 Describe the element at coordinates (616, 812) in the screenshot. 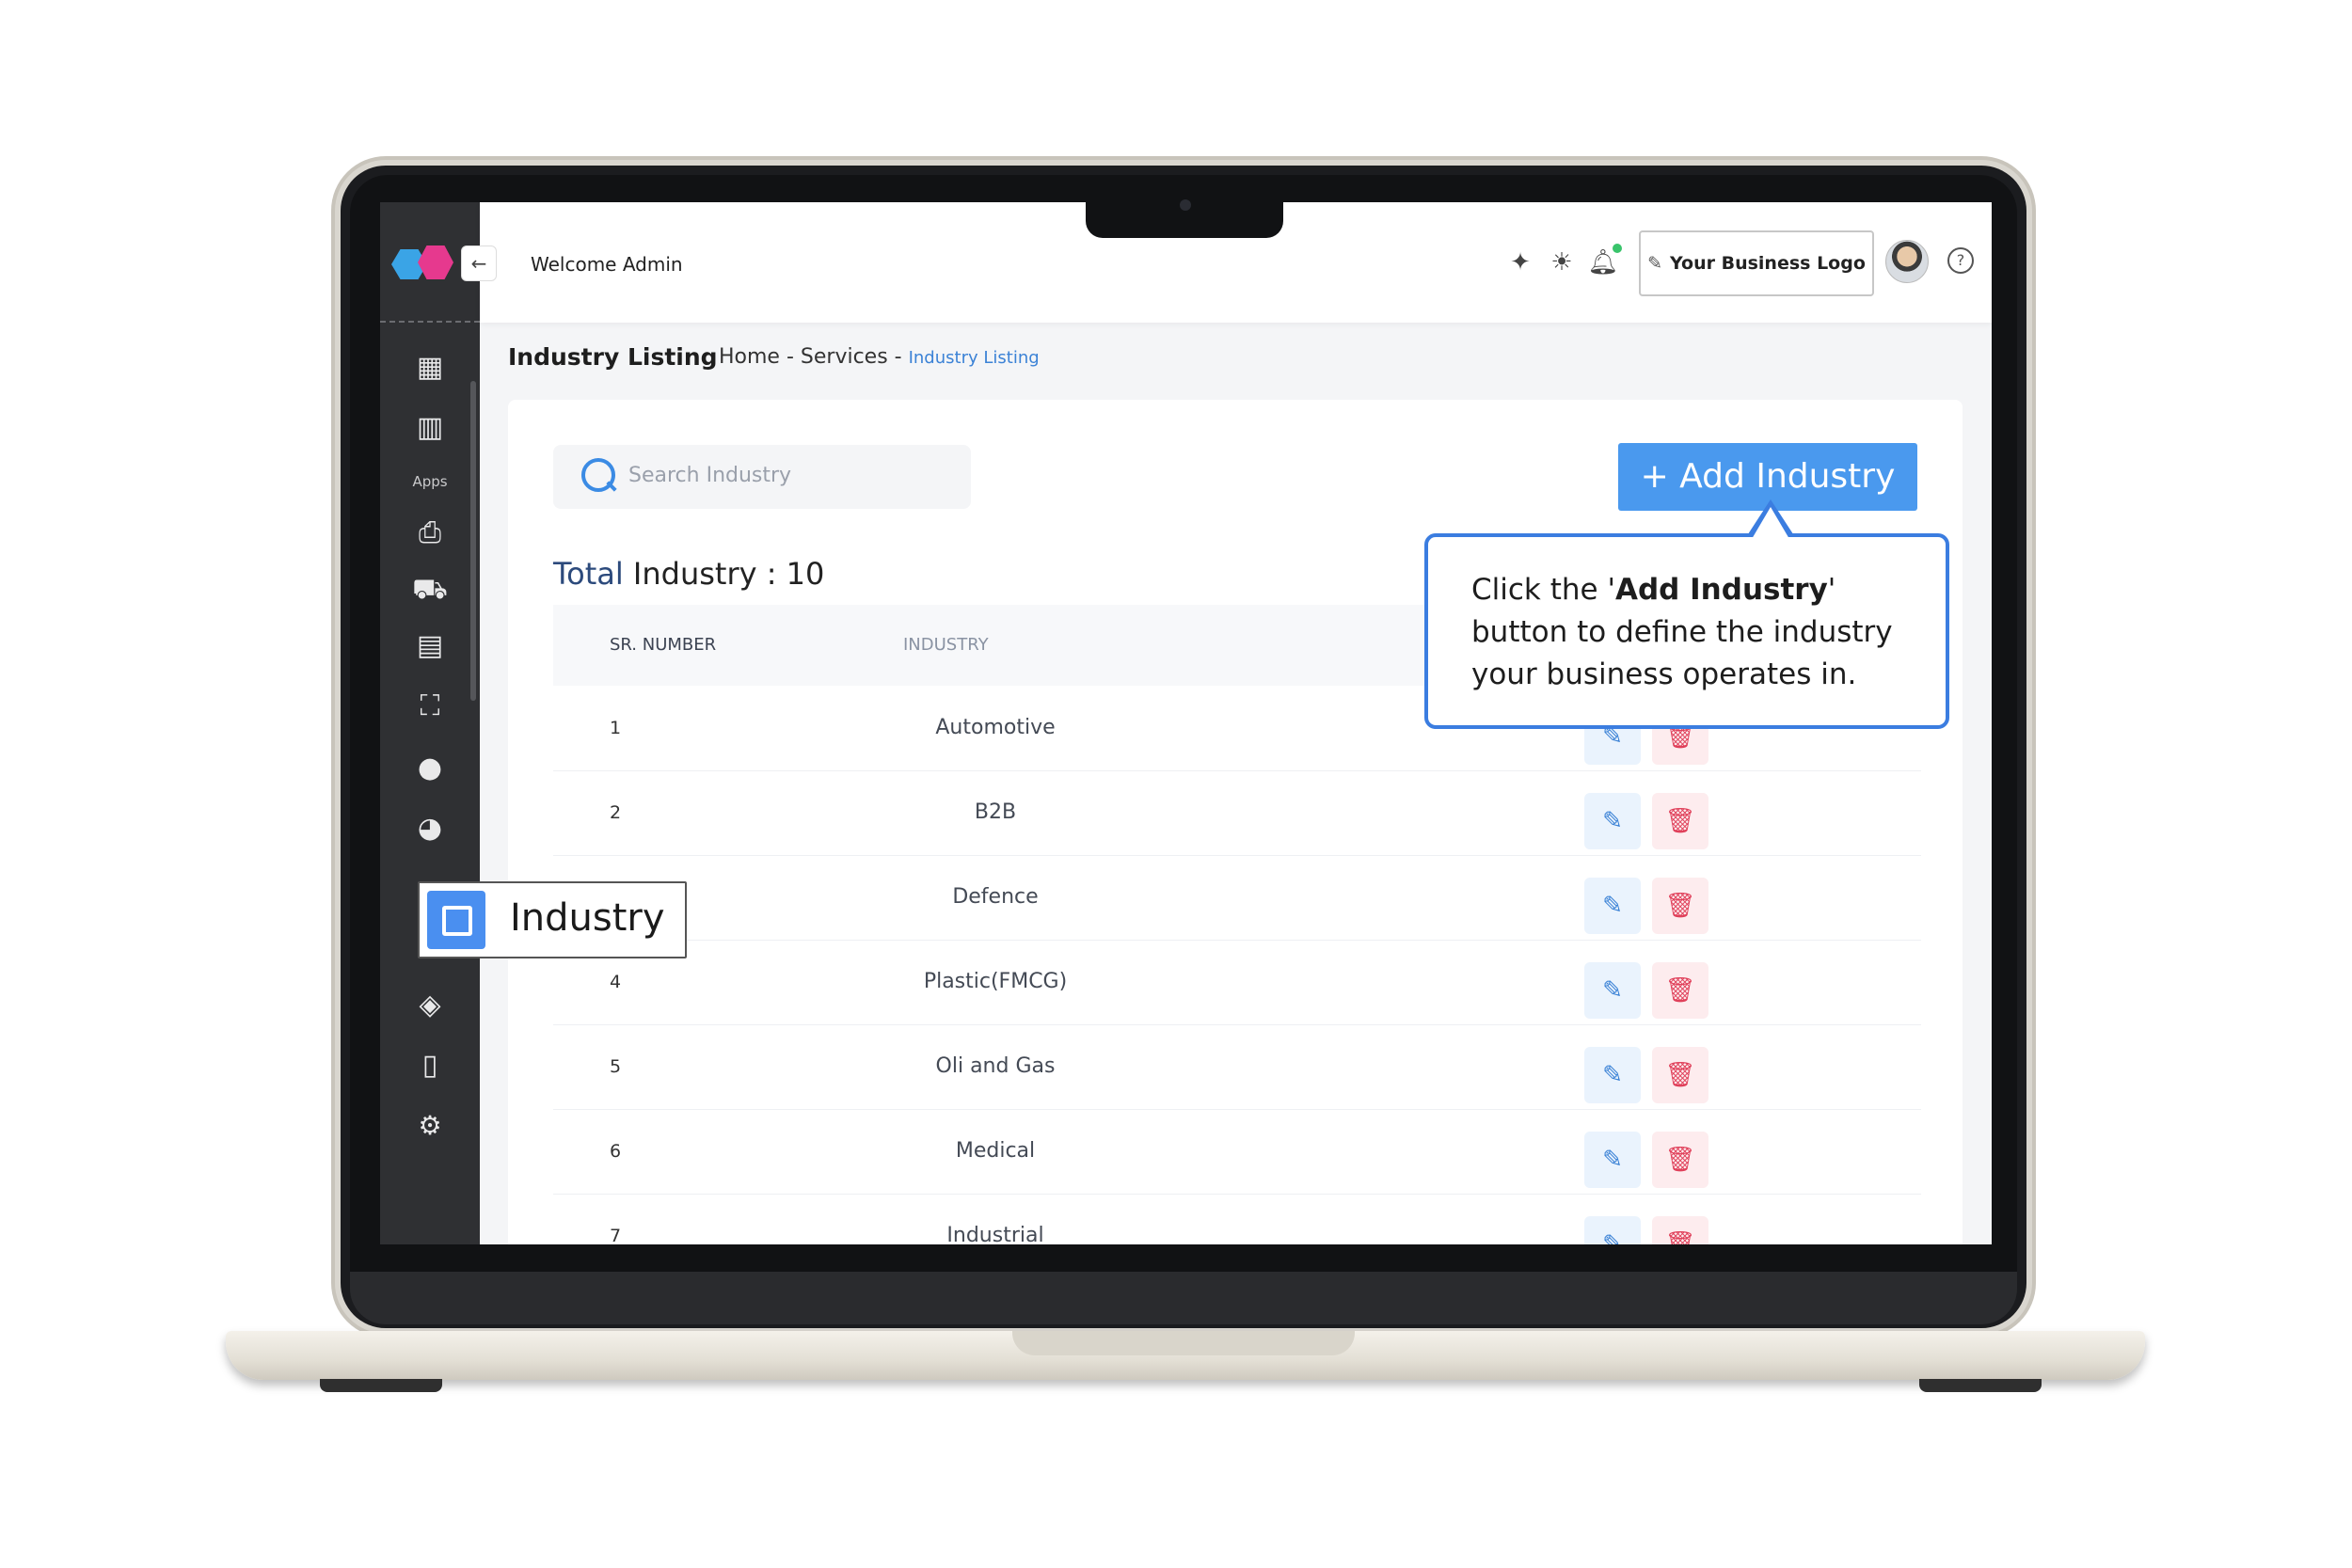

I see `row-number: 2` at that location.